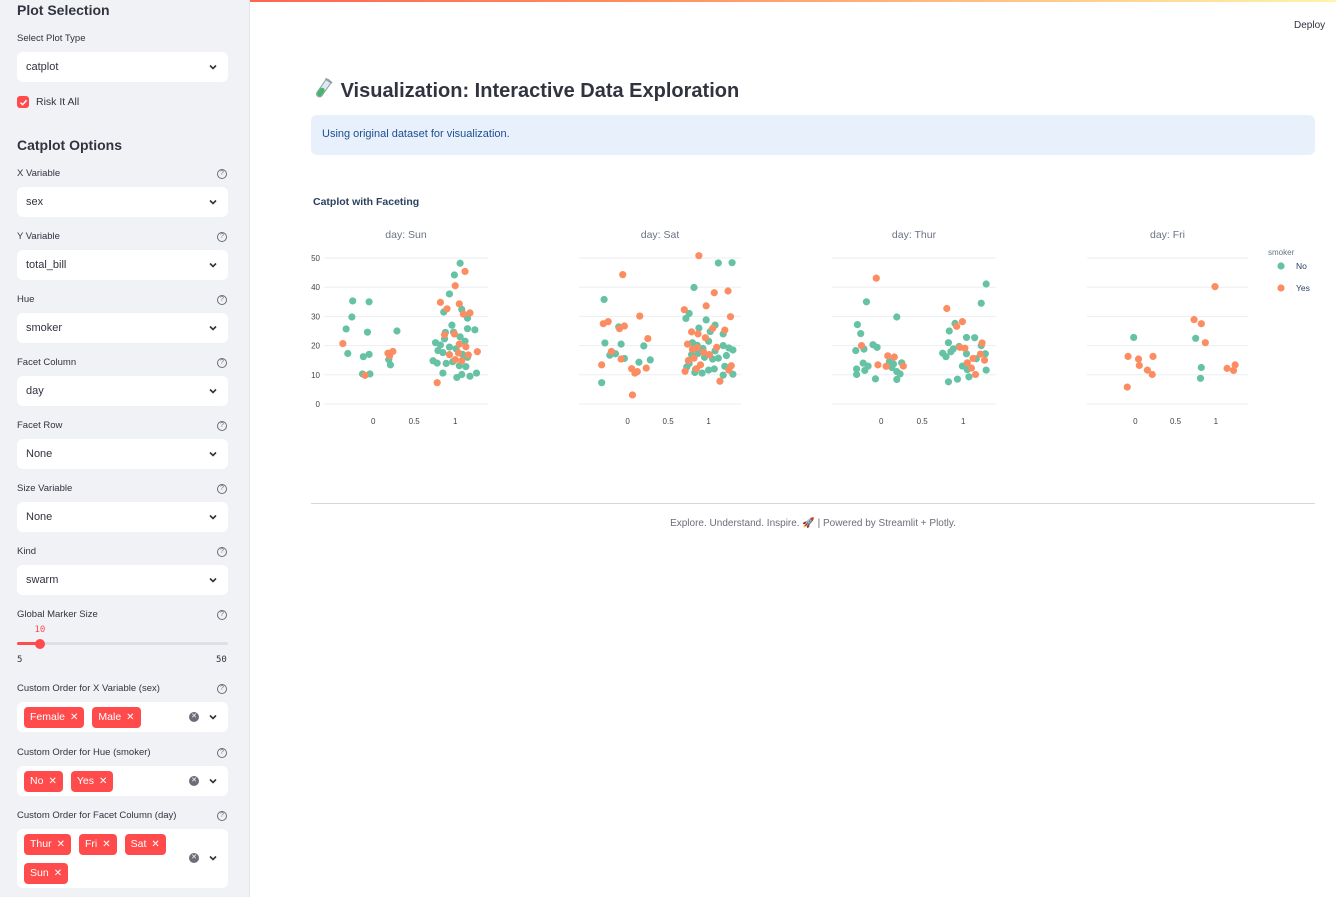 This screenshot has height=897, width=1336. Describe the element at coordinates (85, 781) in the screenshot. I see `tag-label: Yes` at that location.